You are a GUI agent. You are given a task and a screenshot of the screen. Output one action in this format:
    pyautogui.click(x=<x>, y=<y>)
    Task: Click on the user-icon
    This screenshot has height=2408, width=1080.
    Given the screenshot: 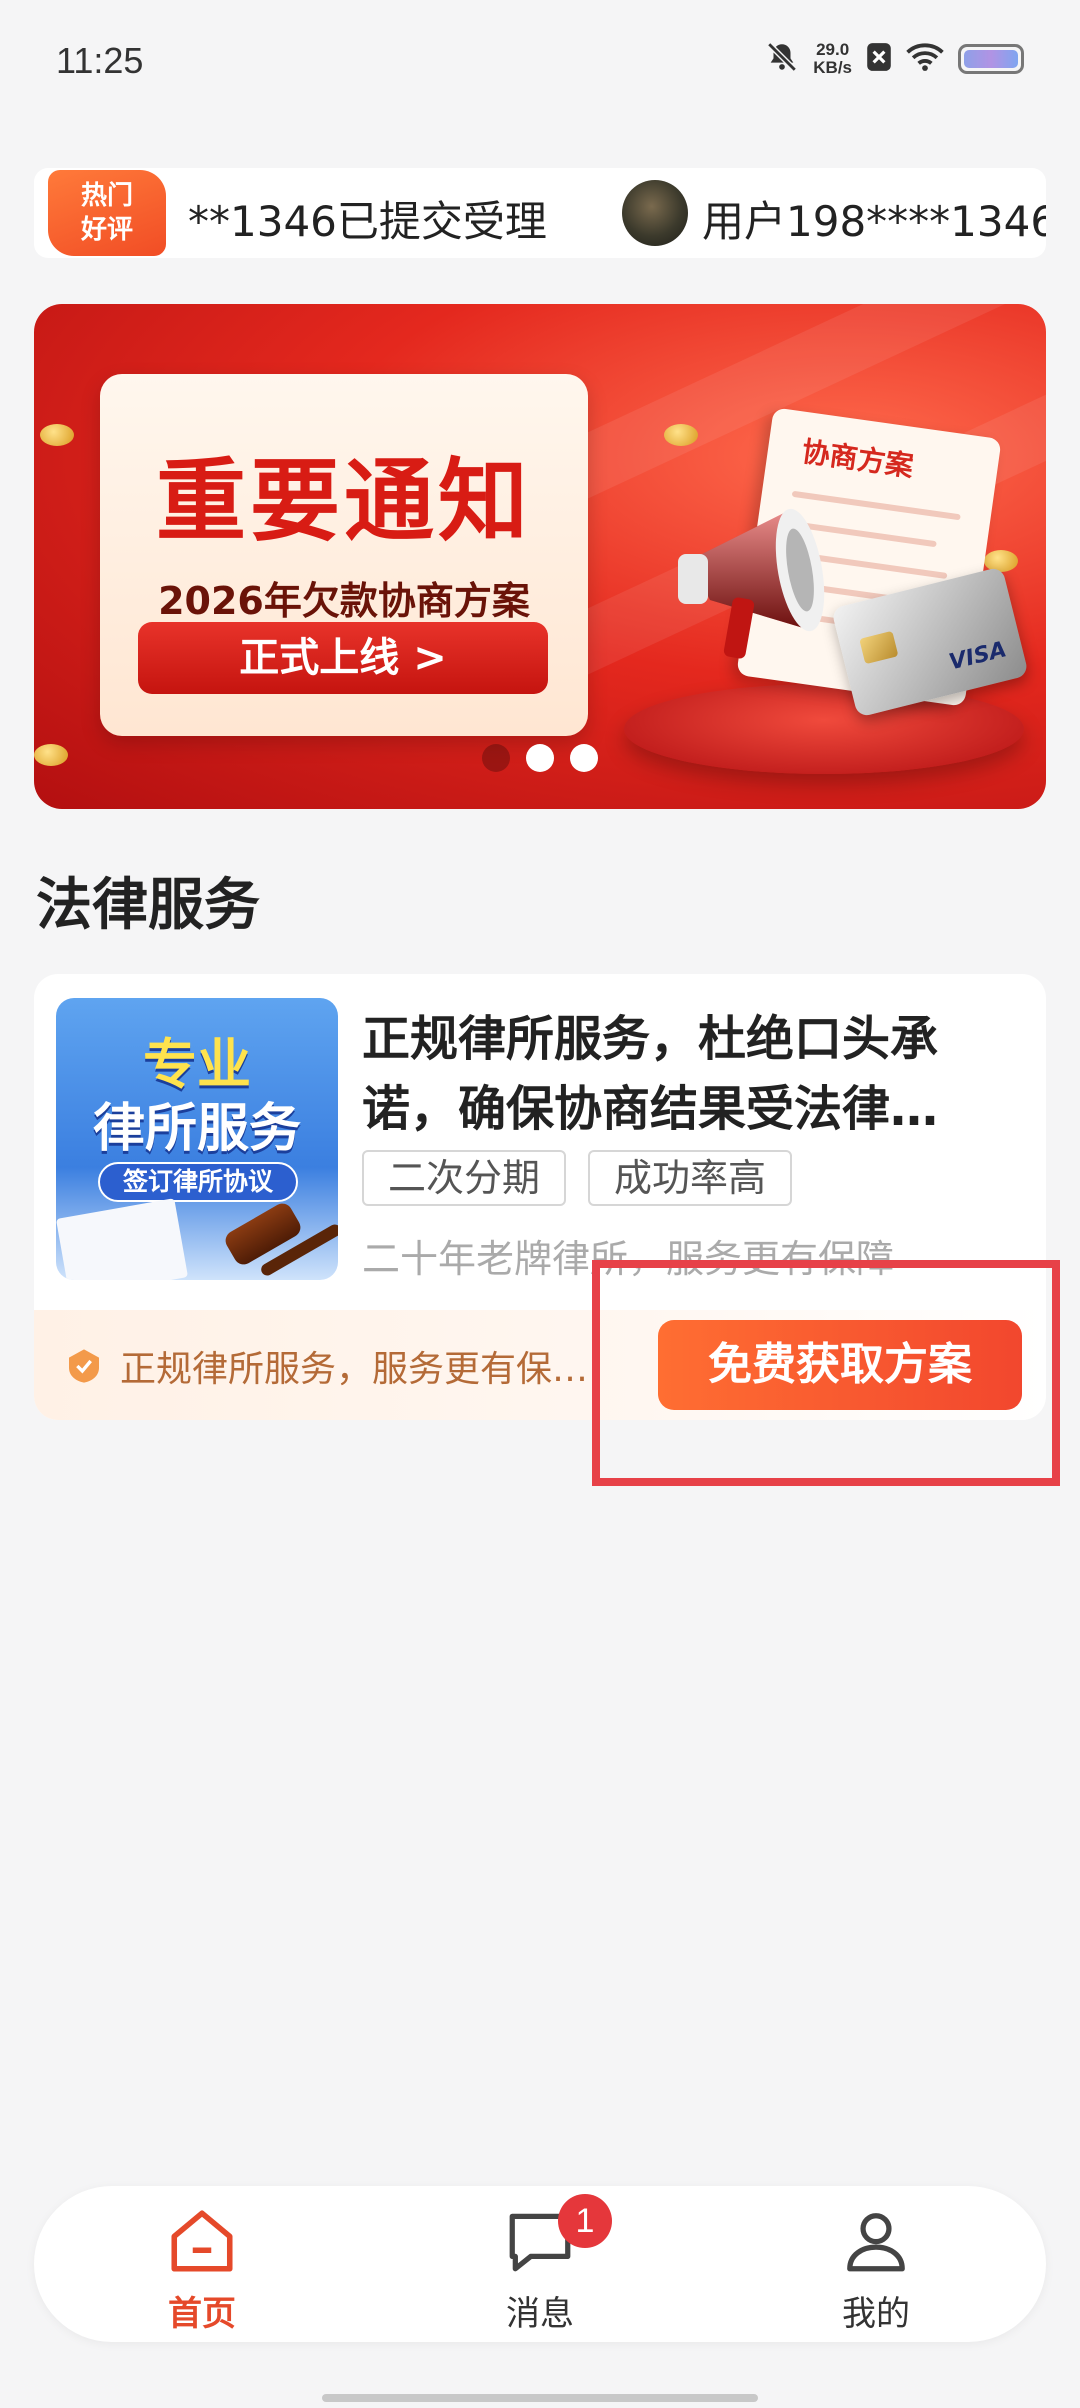 What is the action you would take?
    pyautogui.click(x=876, y=2242)
    